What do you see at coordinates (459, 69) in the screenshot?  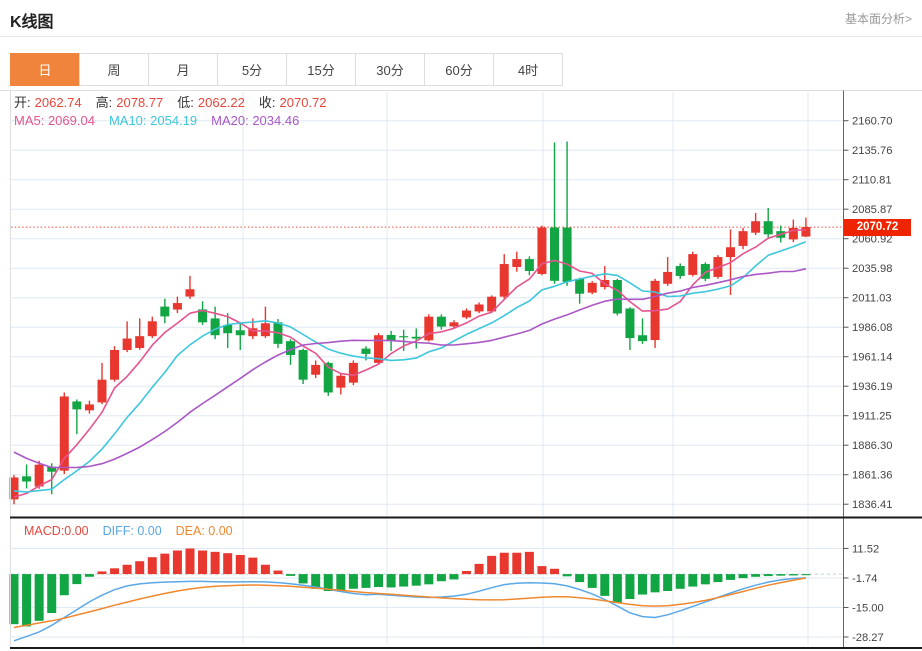 I see `tab-60min: 60分` at bounding box center [459, 69].